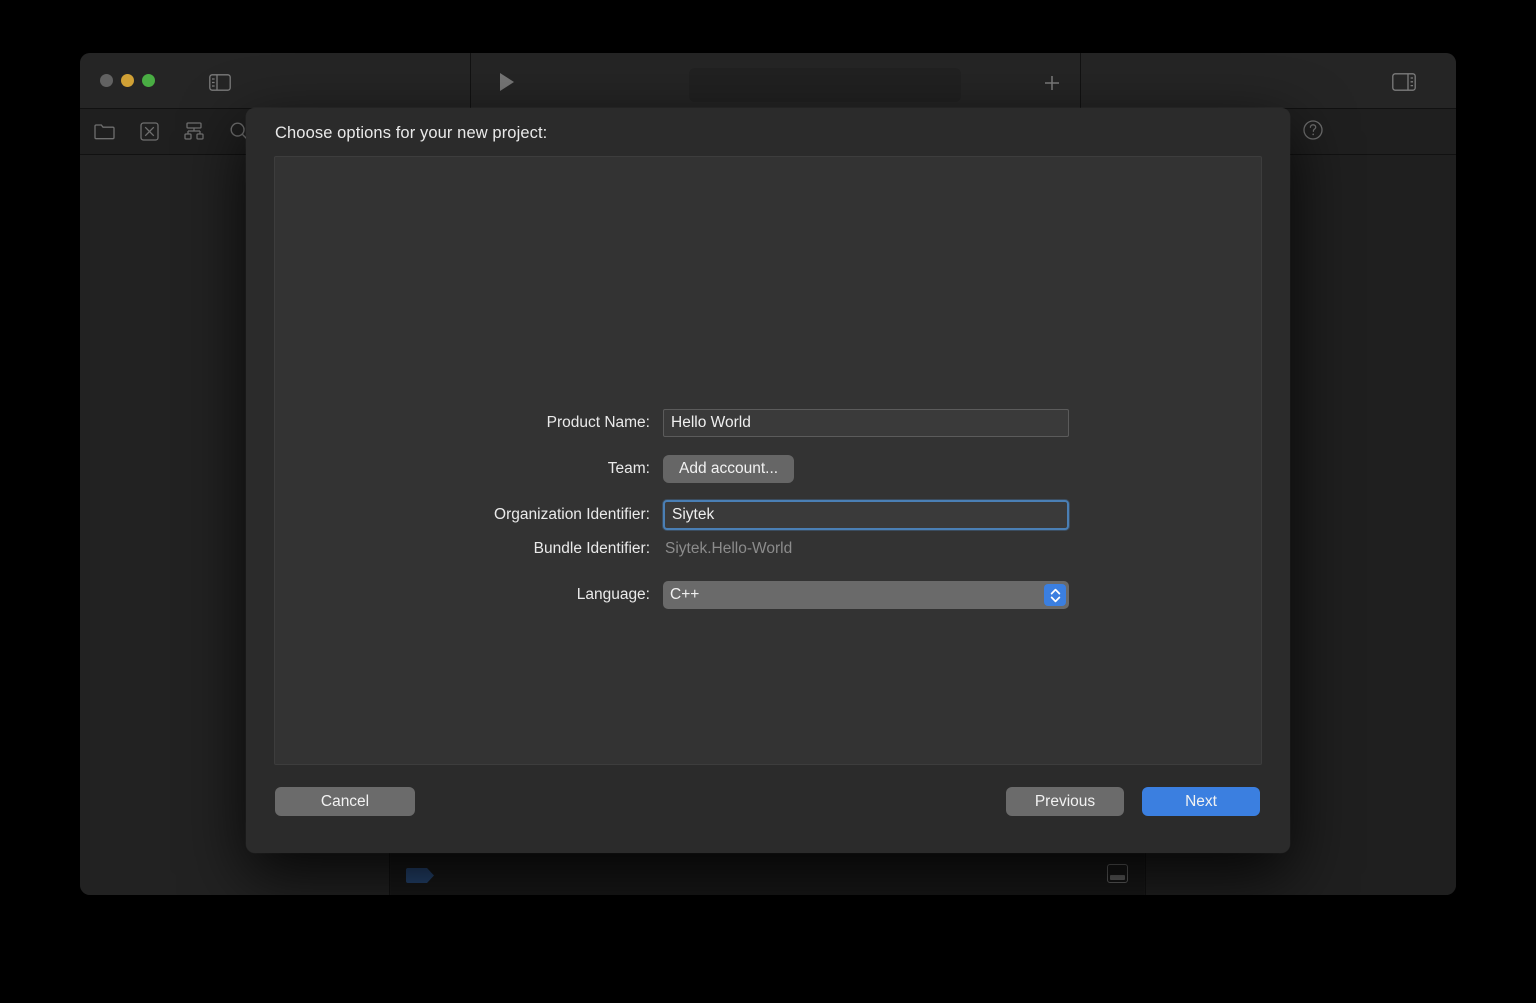  Describe the element at coordinates (1080, 81) in the screenshot. I see `toolbar-divider-right` at that location.